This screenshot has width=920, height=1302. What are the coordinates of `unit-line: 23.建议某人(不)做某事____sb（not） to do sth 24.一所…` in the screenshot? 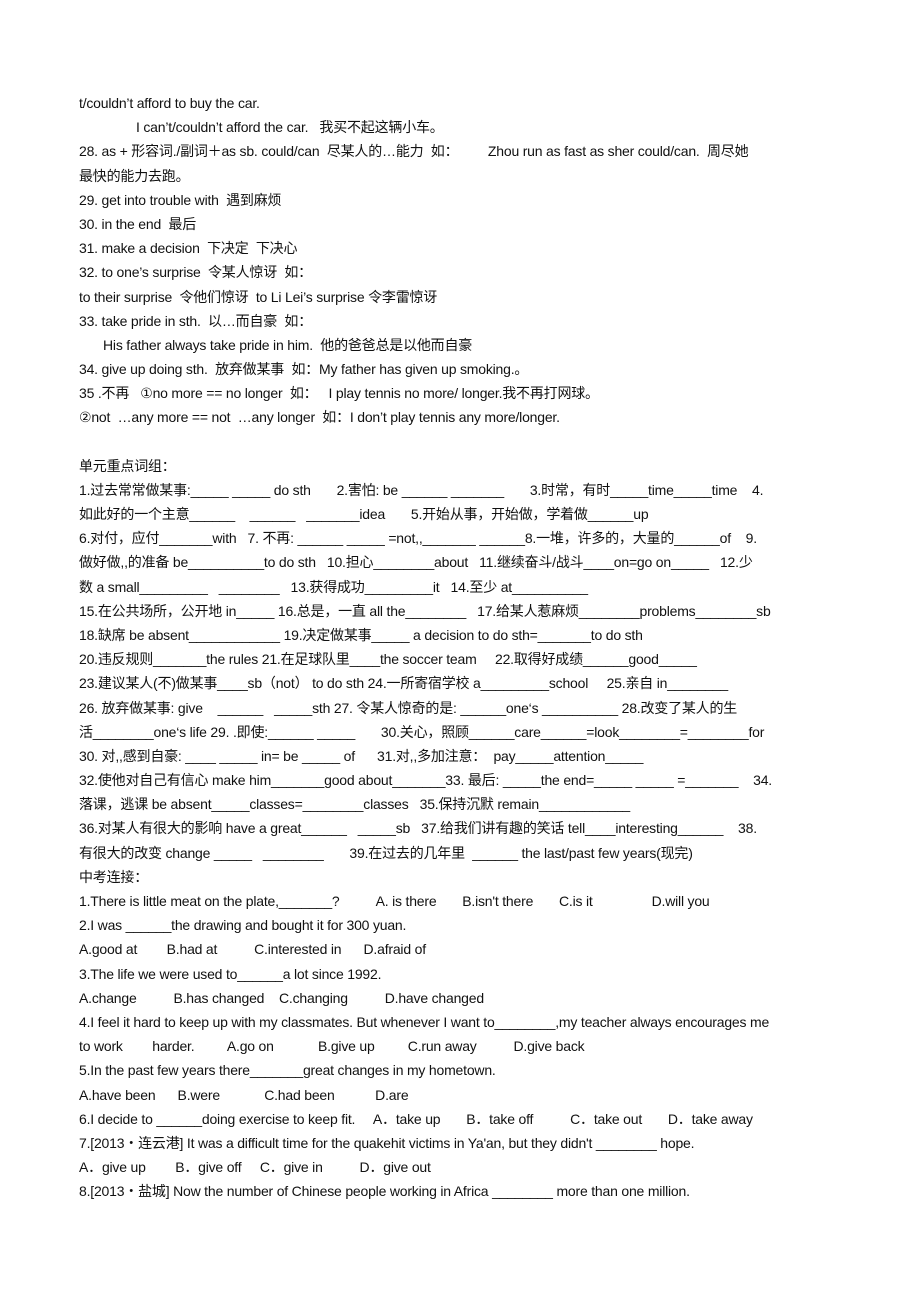 It's located at (403, 683).